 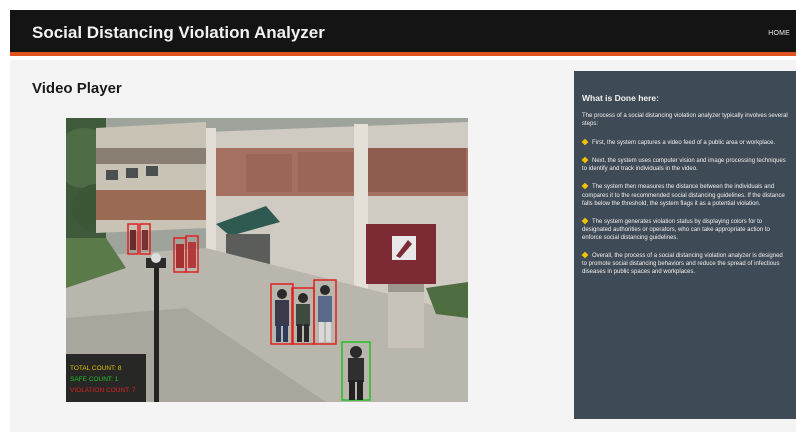 What do you see at coordinates (103, 390) in the screenshot?
I see `violation-count-text: VIOLATION COUNT: 7` at bounding box center [103, 390].